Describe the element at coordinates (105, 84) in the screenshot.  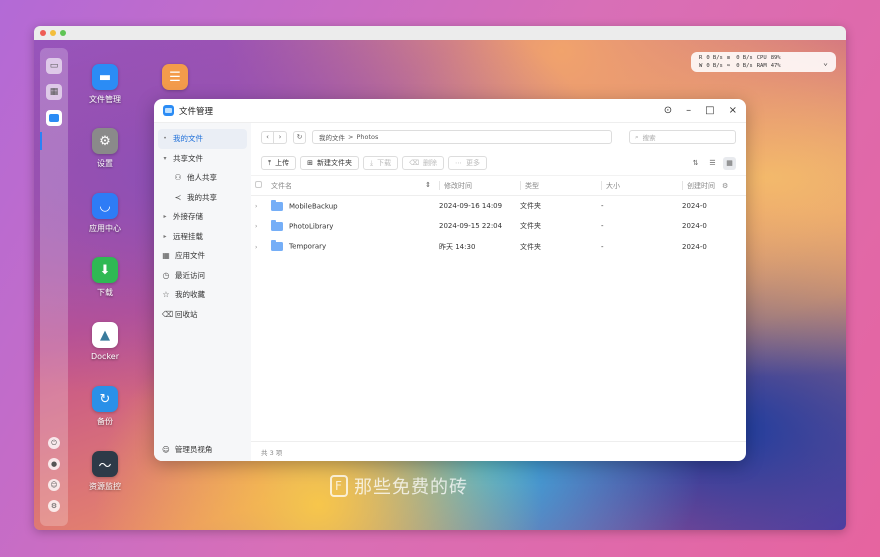
I see `desktop-icon-file-manager: ▬ 文件管理` at that location.